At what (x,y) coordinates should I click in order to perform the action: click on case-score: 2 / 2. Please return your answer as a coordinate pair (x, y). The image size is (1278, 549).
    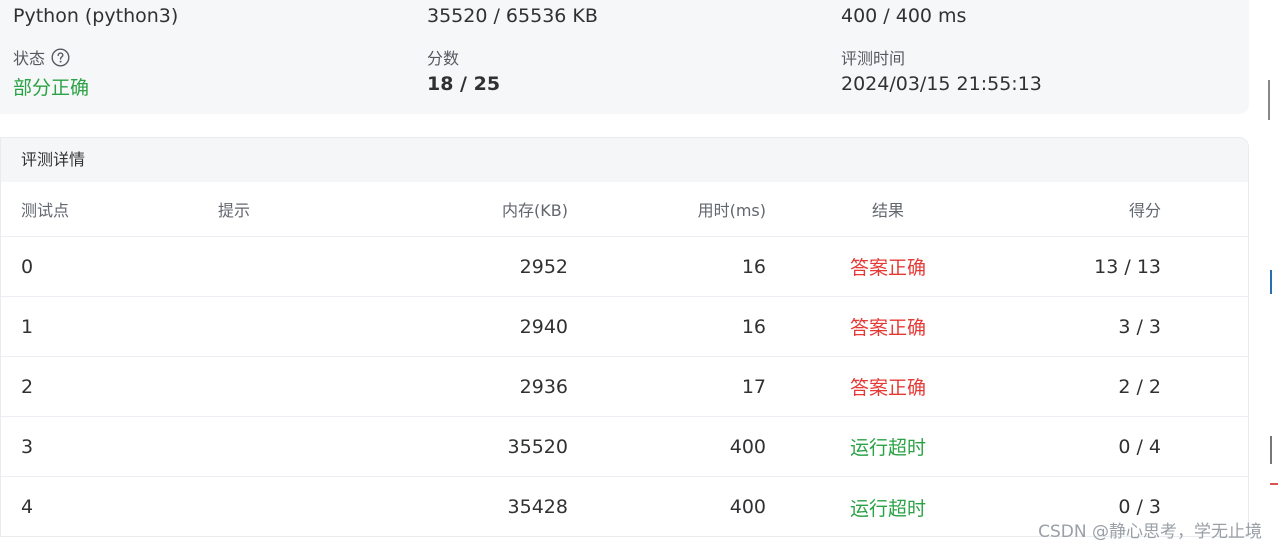
    Looking at the image, I should click on (1139, 386).